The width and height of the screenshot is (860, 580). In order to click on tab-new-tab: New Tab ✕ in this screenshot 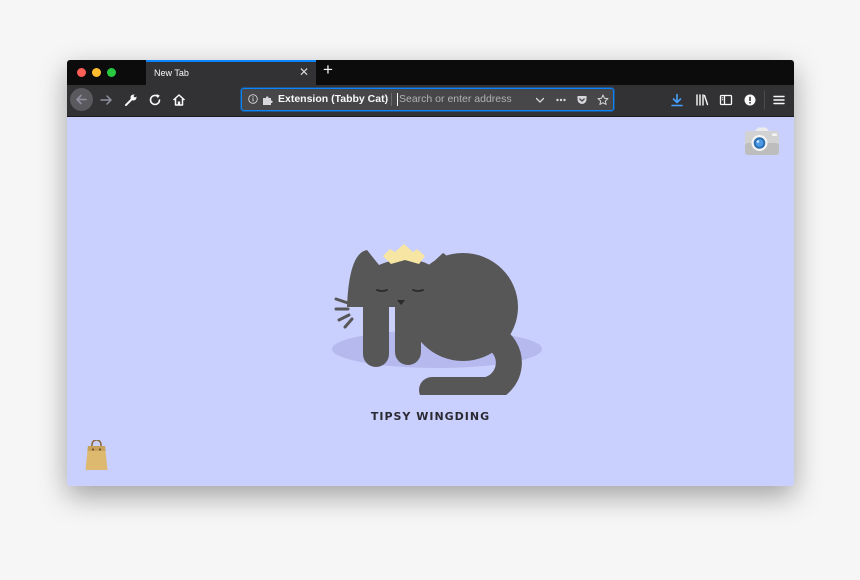, I will do `click(231, 72)`.